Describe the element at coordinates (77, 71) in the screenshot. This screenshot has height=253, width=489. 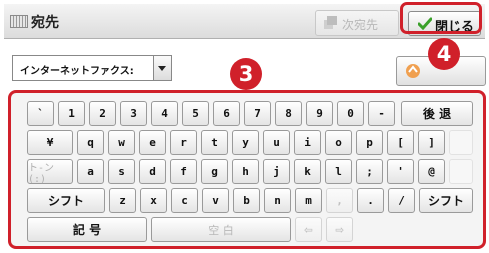
I see `mode-select-value: インターネットファクス:` at that location.